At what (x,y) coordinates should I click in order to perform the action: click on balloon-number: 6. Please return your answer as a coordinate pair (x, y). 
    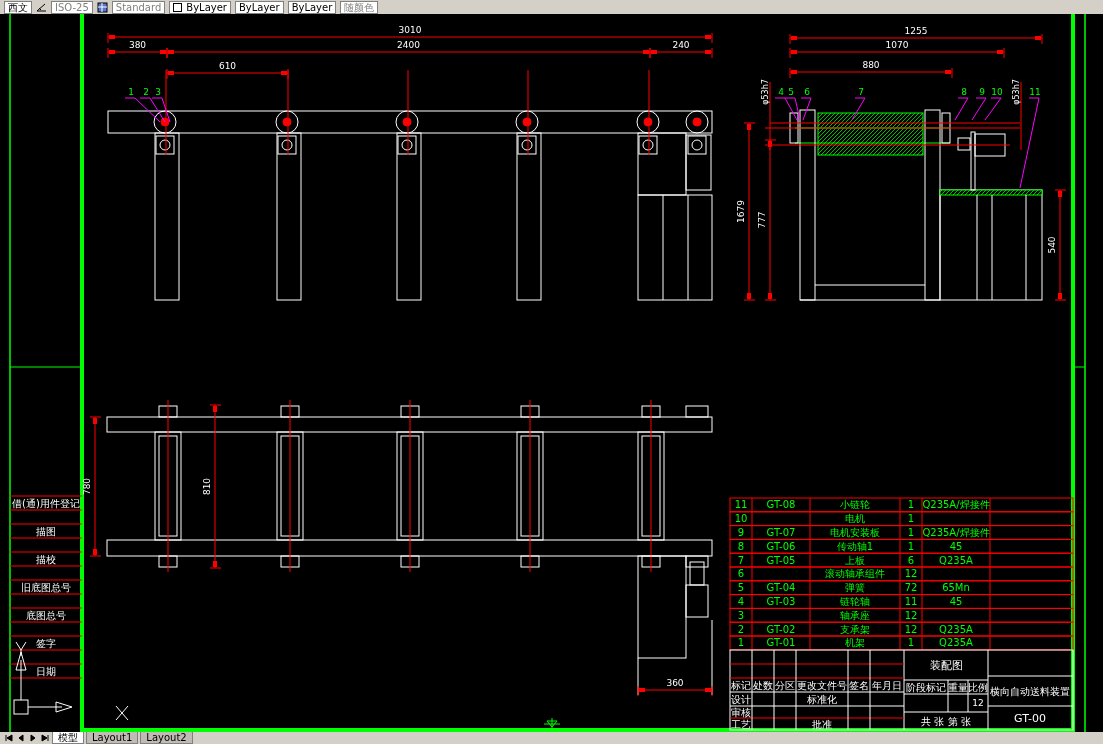
    Looking at the image, I should click on (807, 92).